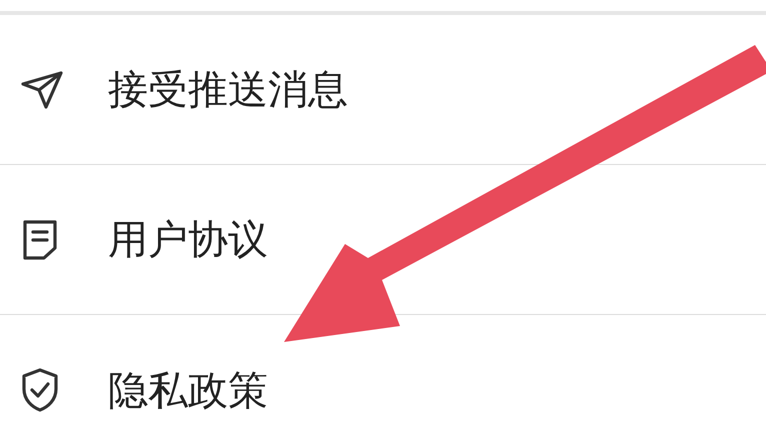 The height and width of the screenshot is (433, 766). I want to click on menu-item-label: 用户协议, so click(188, 239).